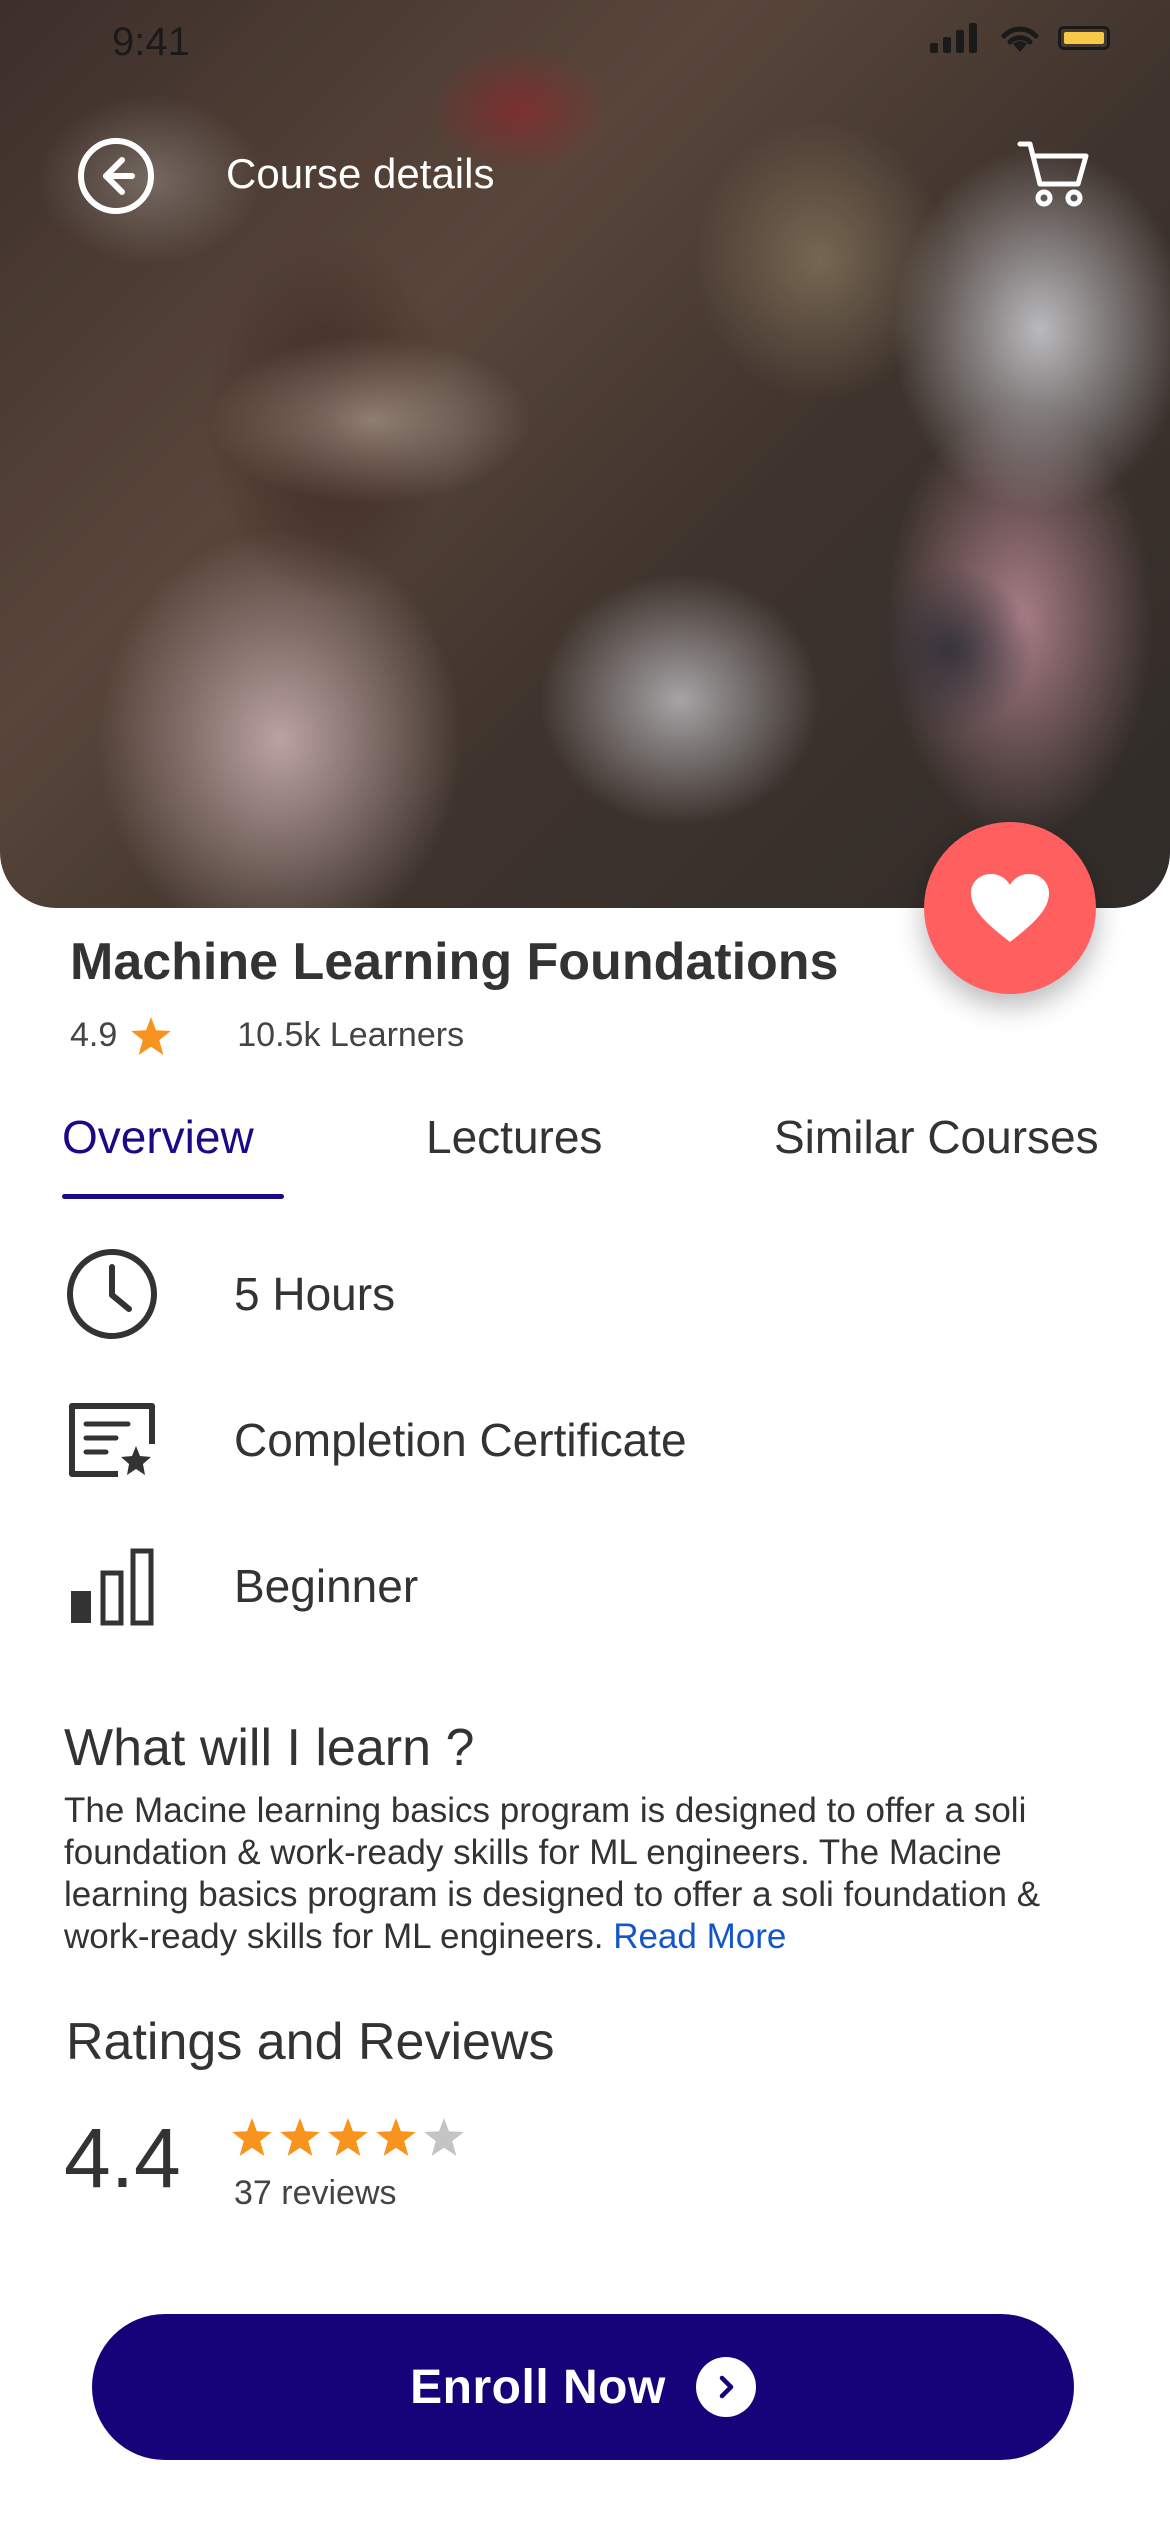 This screenshot has height=2532, width=1170. I want to click on feature-label: Beginner, so click(326, 1586).